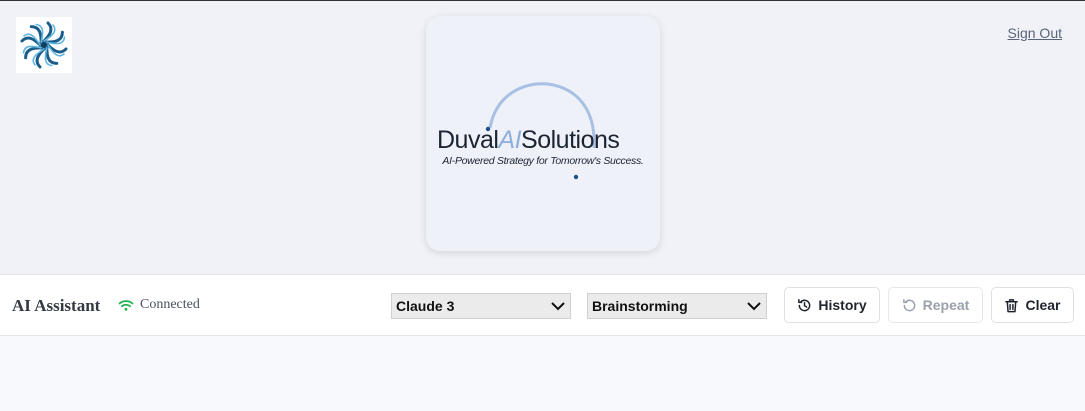 Image resolution: width=1085 pixels, height=411 pixels. What do you see at coordinates (640, 306) in the screenshot?
I see `mode-select-value: Brainstorming` at bounding box center [640, 306].